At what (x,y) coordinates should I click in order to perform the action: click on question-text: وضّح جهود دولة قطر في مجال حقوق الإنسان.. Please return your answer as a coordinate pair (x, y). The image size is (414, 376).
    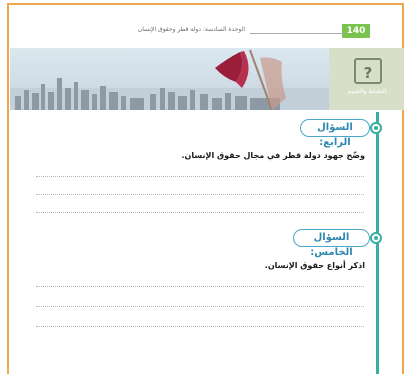
    Looking at the image, I should click on (273, 155).